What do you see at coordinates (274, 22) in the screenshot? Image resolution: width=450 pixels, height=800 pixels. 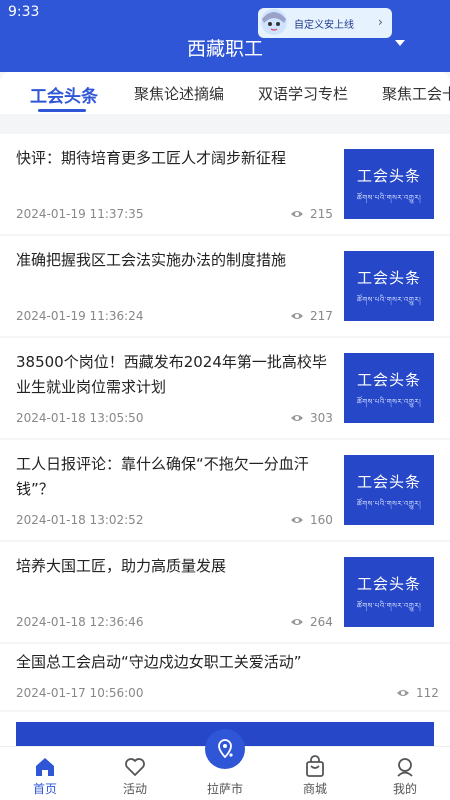 I see `avatar-icon` at bounding box center [274, 22].